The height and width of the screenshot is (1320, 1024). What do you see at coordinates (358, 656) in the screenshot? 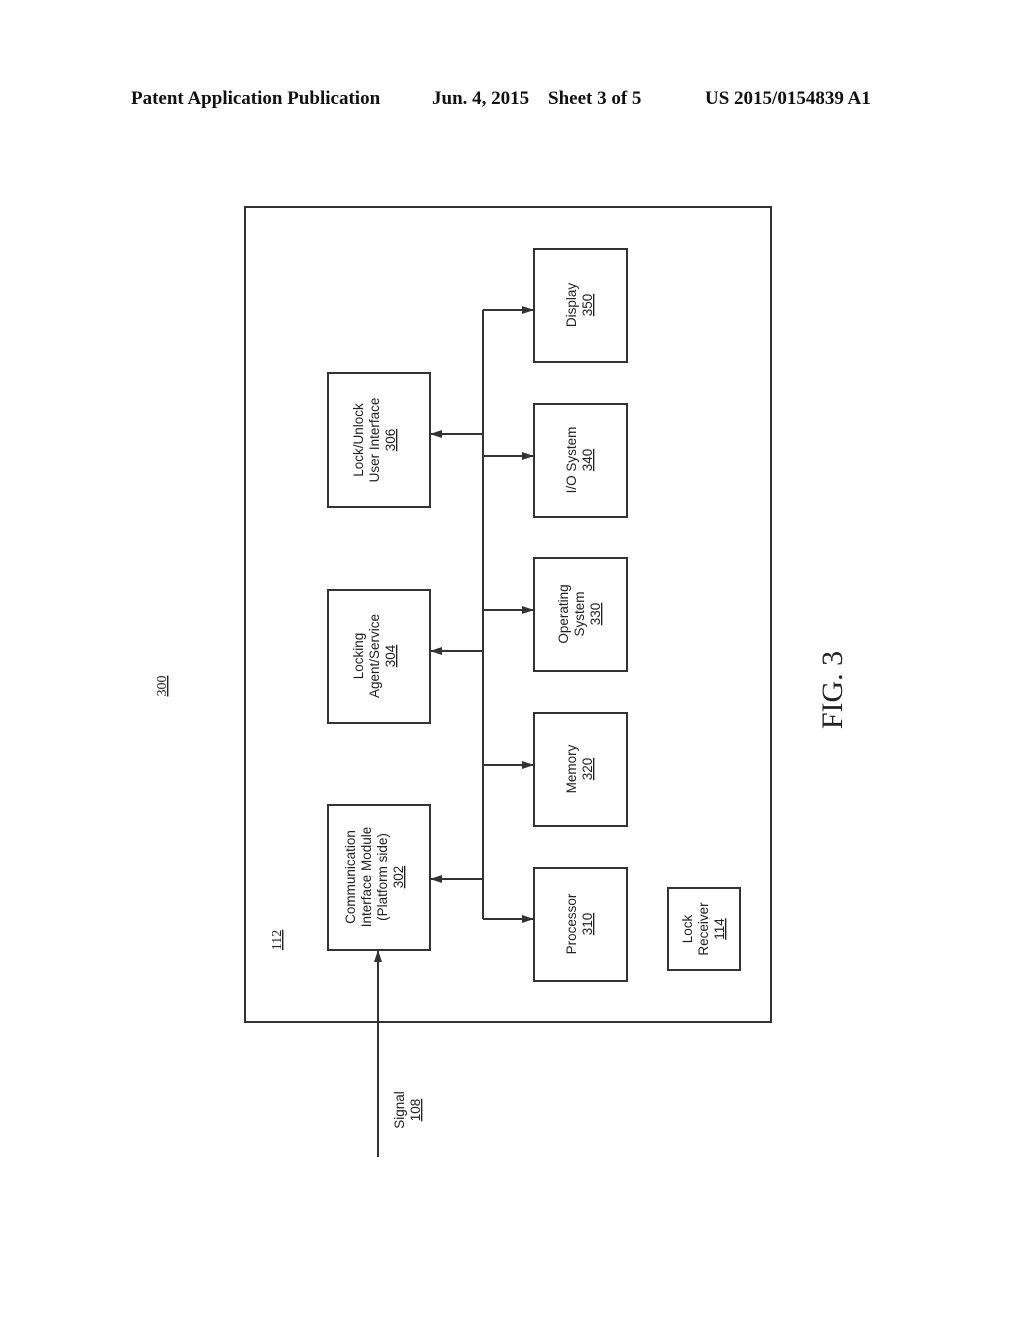
I see `svg-text: Locking` at bounding box center [358, 656].